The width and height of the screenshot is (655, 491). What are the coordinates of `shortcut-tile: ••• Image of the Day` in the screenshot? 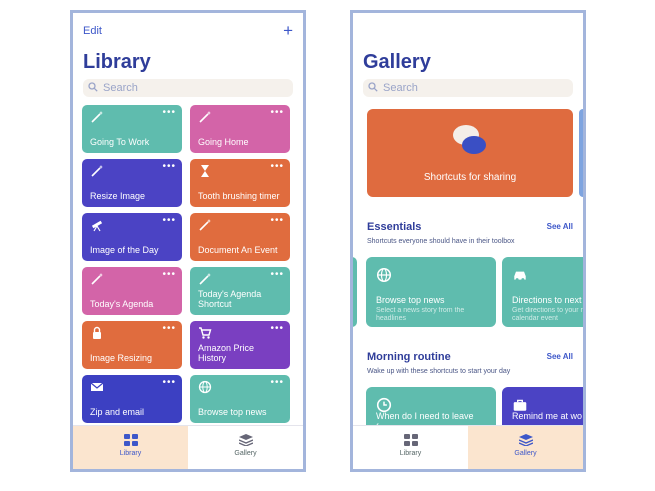 It's located at (132, 237).